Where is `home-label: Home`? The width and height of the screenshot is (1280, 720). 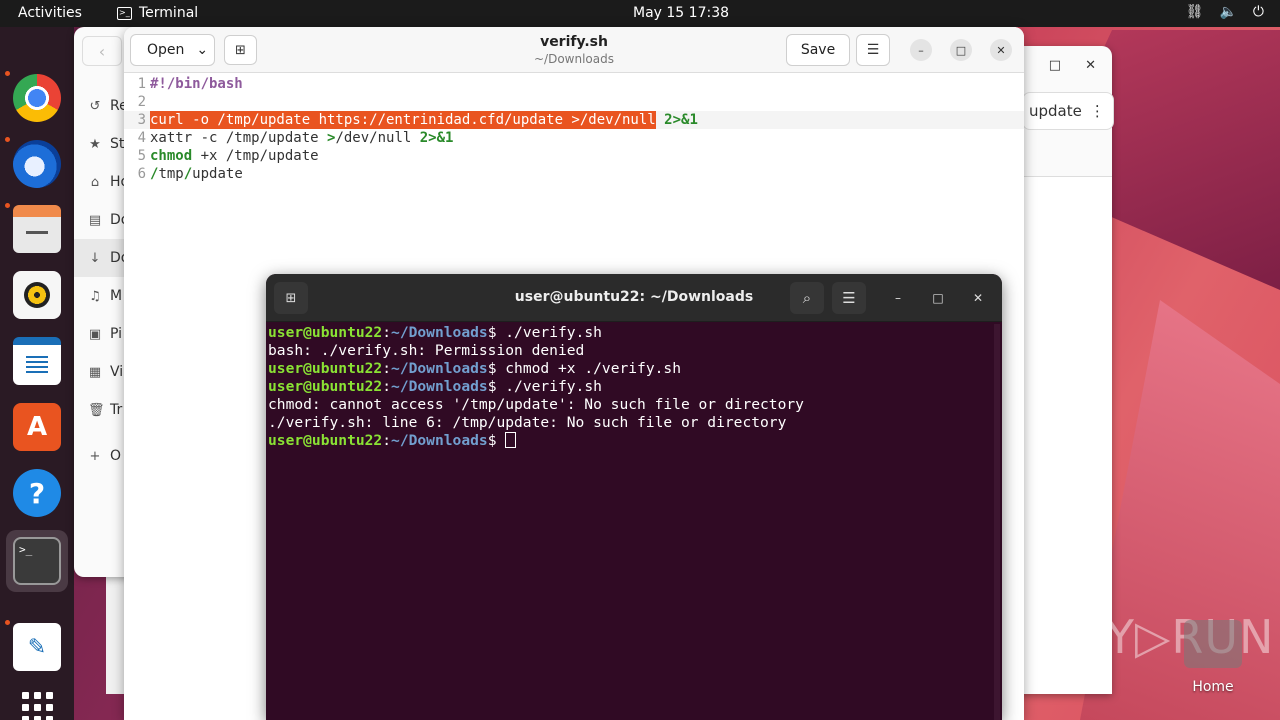
home-label: Home is located at coordinates (1213, 687).